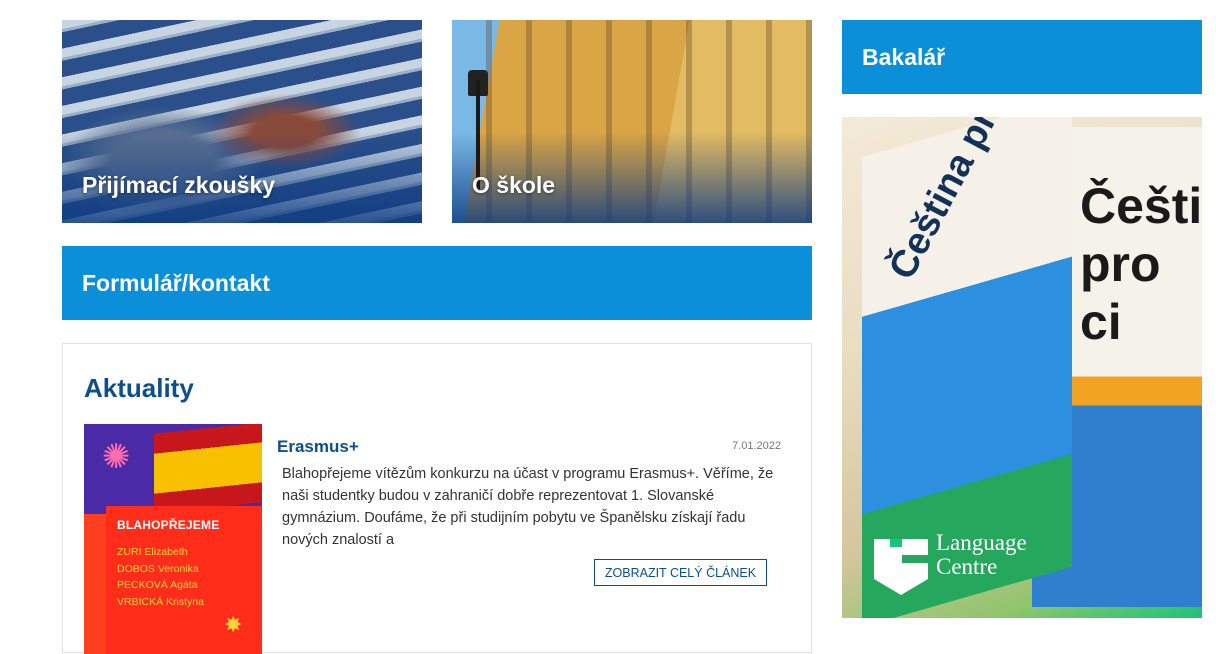 This screenshot has width=1216, height=654. I want to click on contact-form-banner: Formulář/kontakt, so click(437, 283).